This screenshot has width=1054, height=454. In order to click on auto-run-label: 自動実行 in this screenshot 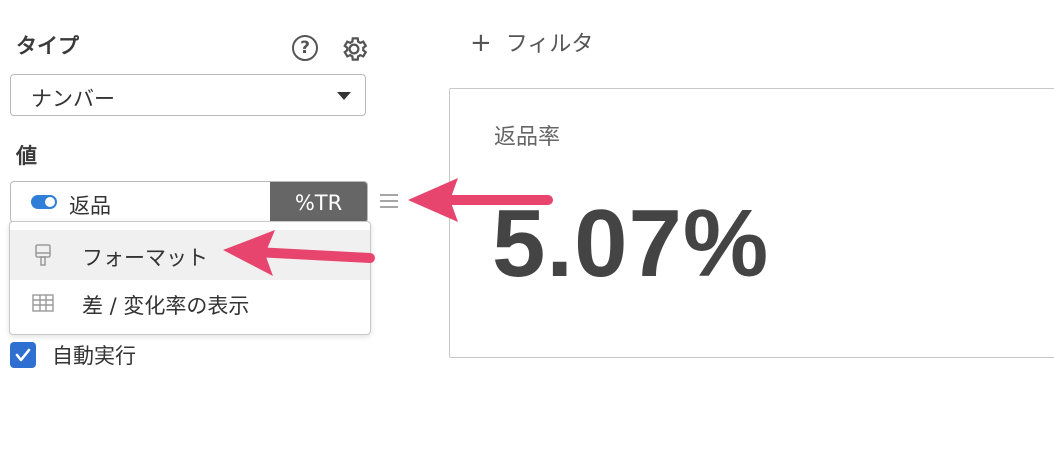, I will do `click(94, 356)`.